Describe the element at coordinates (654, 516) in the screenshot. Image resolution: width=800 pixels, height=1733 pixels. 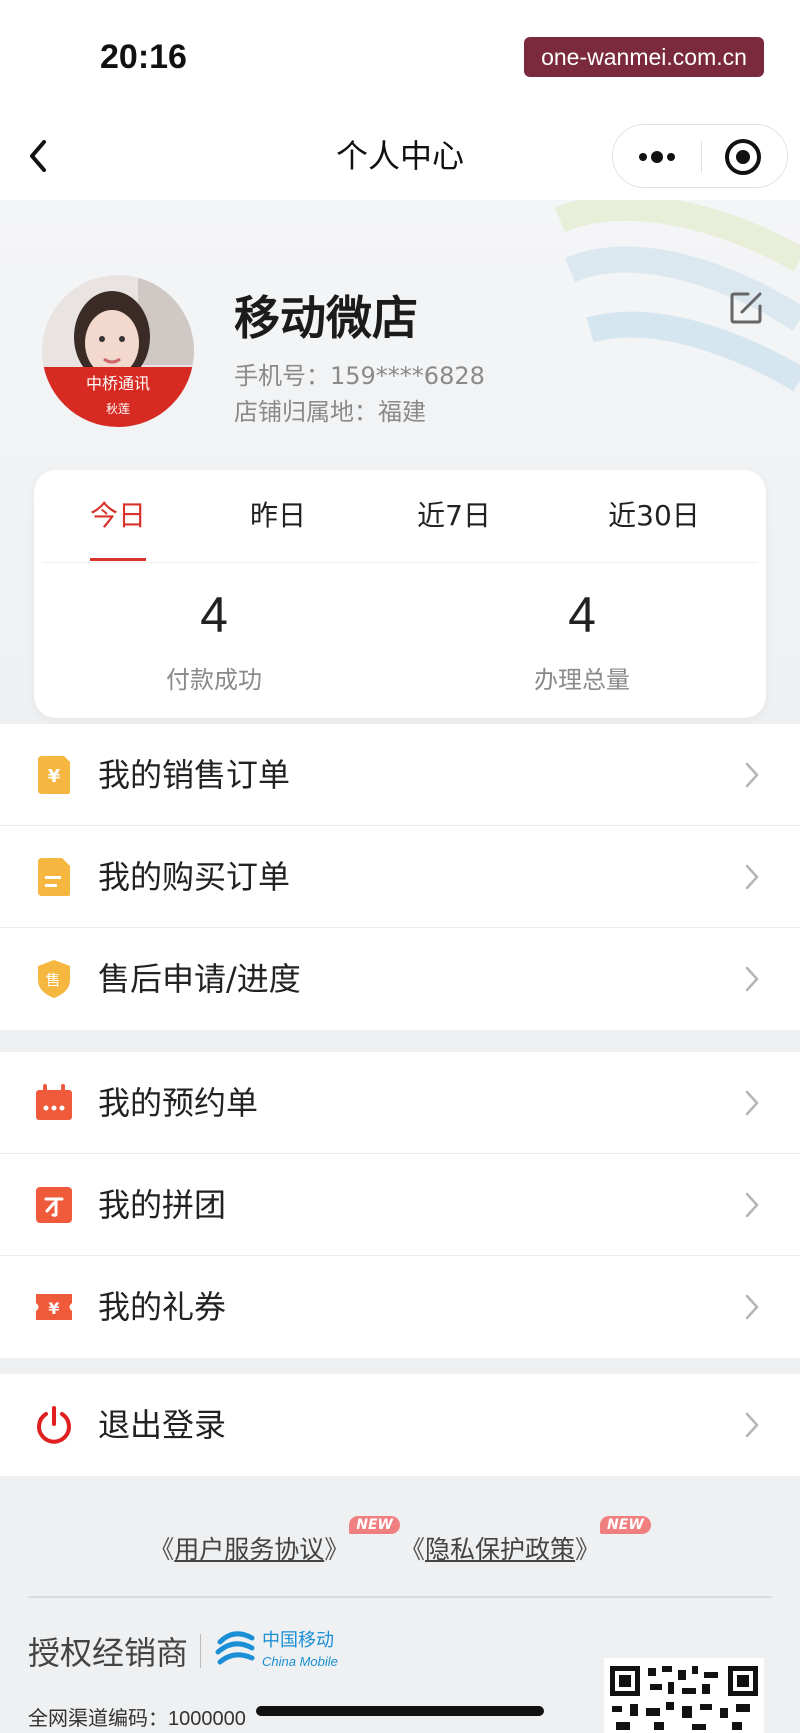
I see `tab-last-30-days: 近30日` at that location.